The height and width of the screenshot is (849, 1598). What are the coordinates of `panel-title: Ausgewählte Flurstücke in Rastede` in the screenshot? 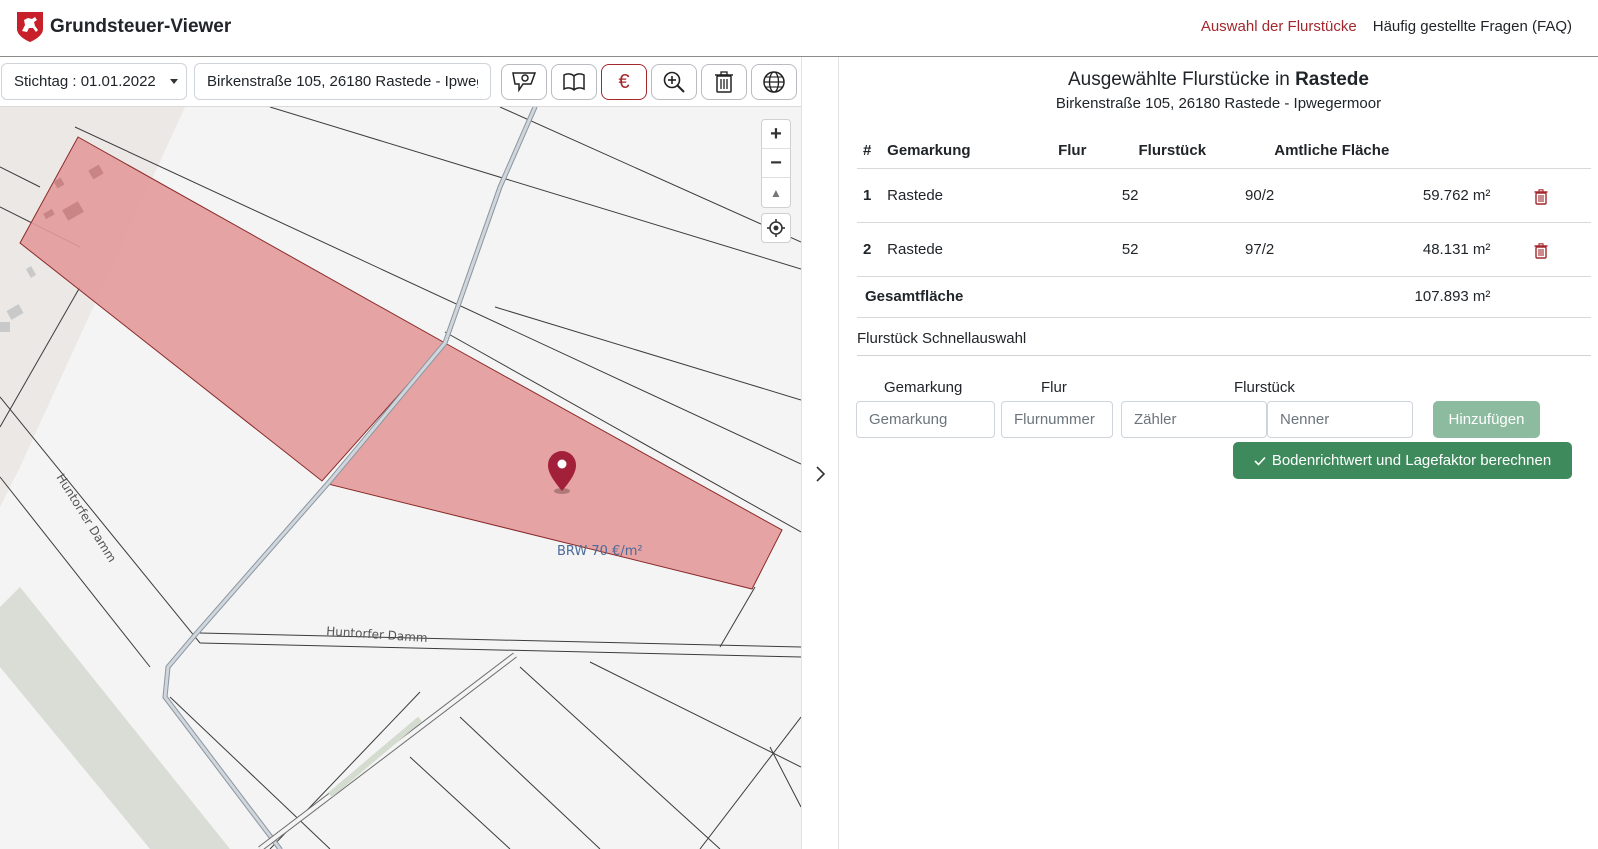 It's located at (1218, 80).